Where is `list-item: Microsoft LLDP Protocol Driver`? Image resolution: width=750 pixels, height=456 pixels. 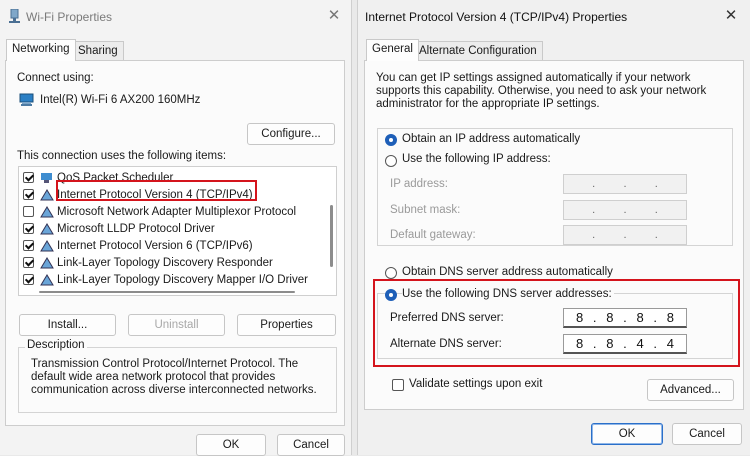
list-item: Microsoft LLDP Protocol Driver is located at coordinates (119, 228).